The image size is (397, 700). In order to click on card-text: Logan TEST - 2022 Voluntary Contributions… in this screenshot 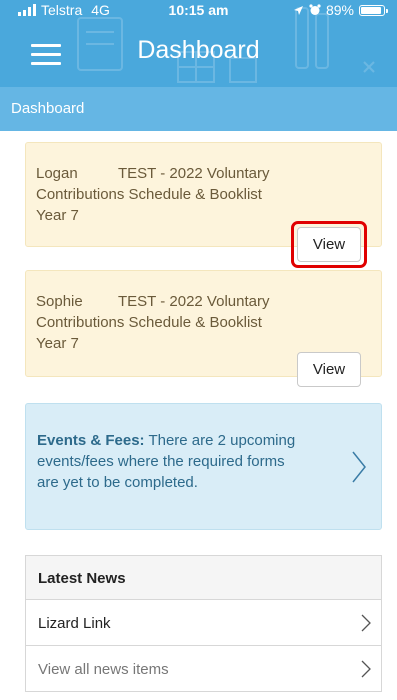, I will do `click(201, 194)`.